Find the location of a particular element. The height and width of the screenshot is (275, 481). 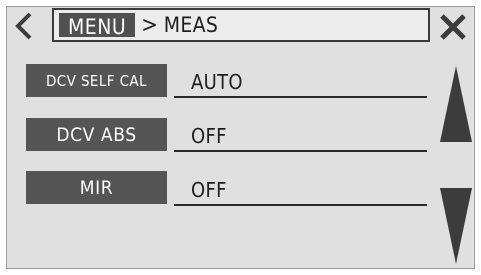

close-x-icon is located at coordinates (453, 27).